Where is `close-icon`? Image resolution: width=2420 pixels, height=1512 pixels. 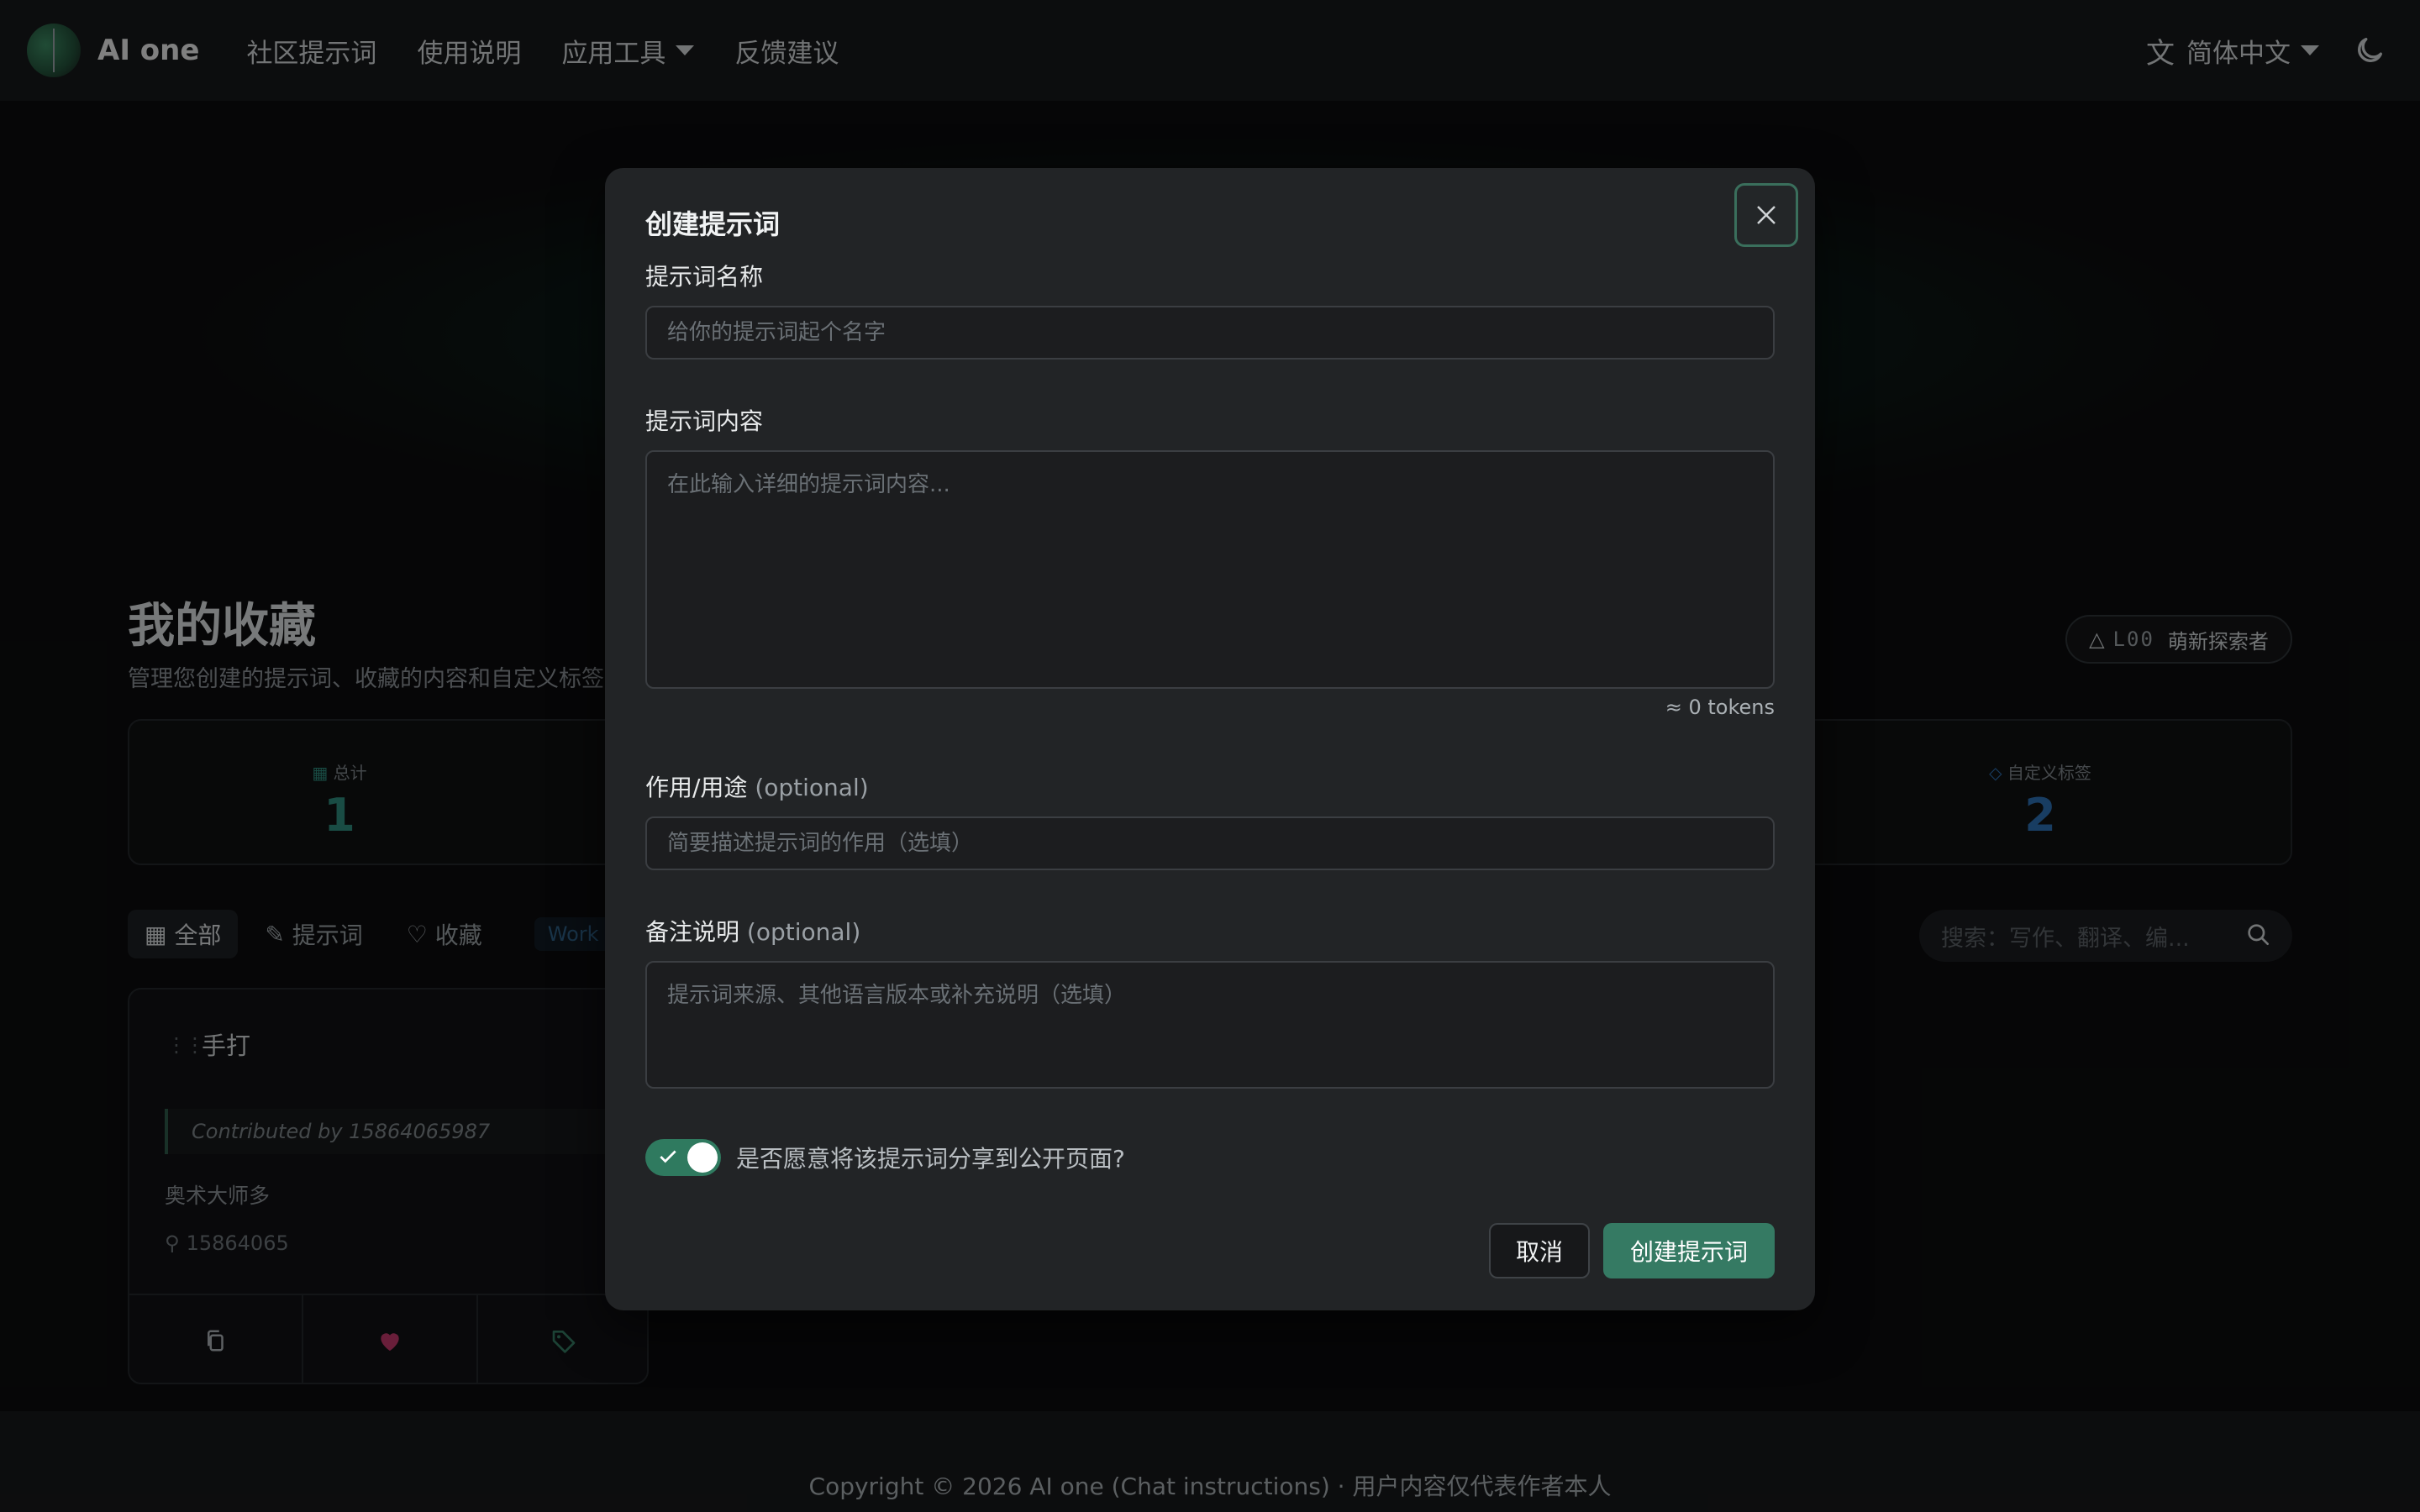 close-icon is located at coordinates (1766, 215).